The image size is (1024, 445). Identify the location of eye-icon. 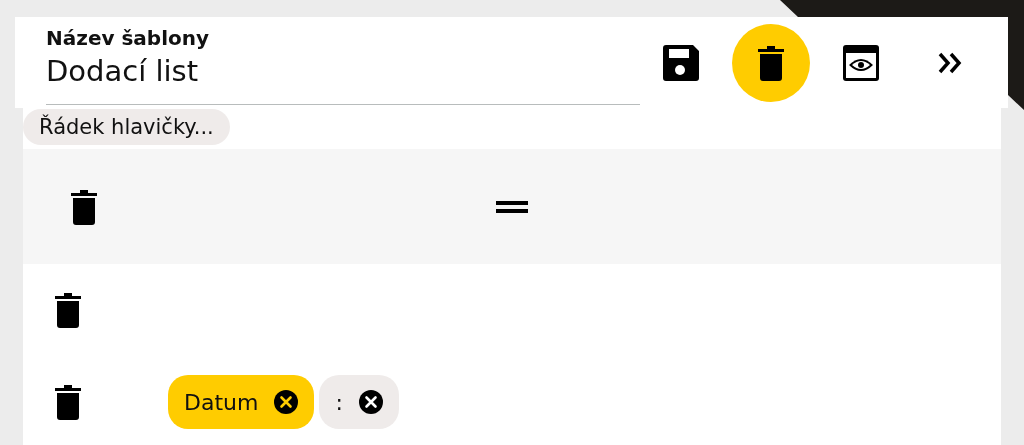
(861, 63).